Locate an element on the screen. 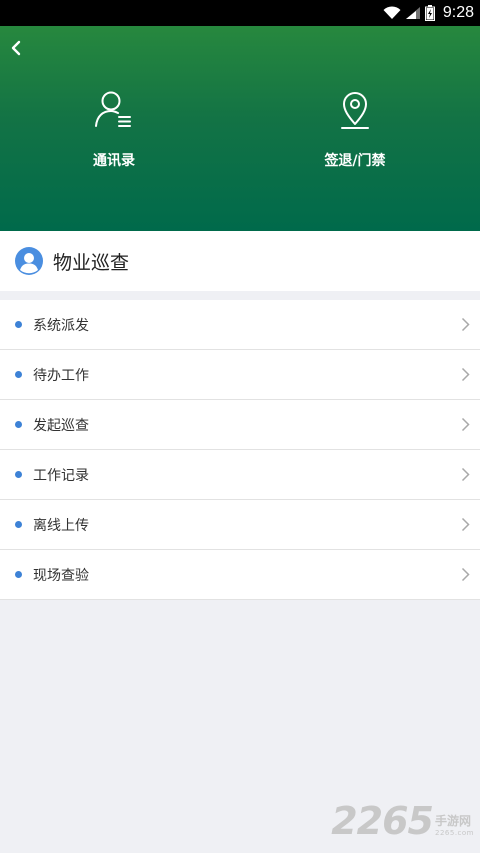 The image size is (480, 853). menu-item-start-patrol: 发起巡查 is located at coordinates (240, 425).